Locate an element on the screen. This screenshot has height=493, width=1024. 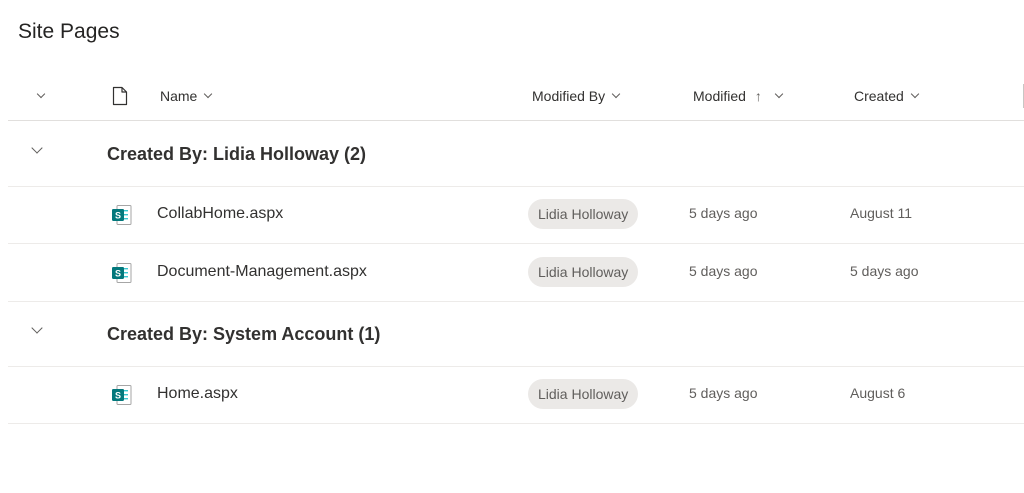
column-header-modified: Modified ↑ is located at coordinates (738, 96).